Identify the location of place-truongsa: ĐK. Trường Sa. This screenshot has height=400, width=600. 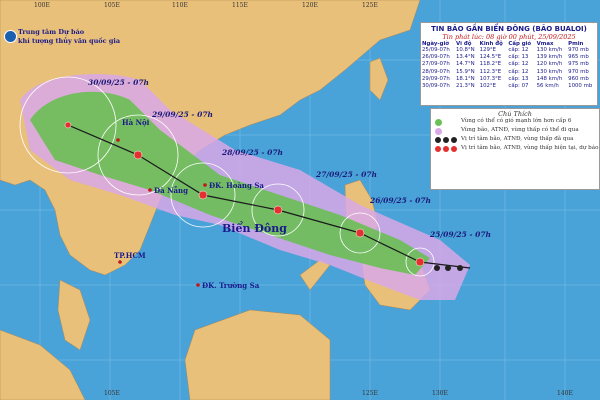
(231, 285).